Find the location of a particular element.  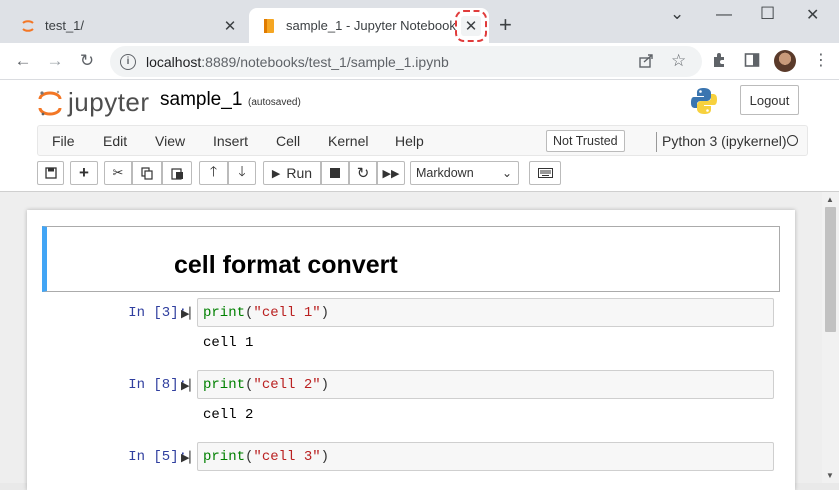

url-host: localhost is located at coordinates (174, 61).